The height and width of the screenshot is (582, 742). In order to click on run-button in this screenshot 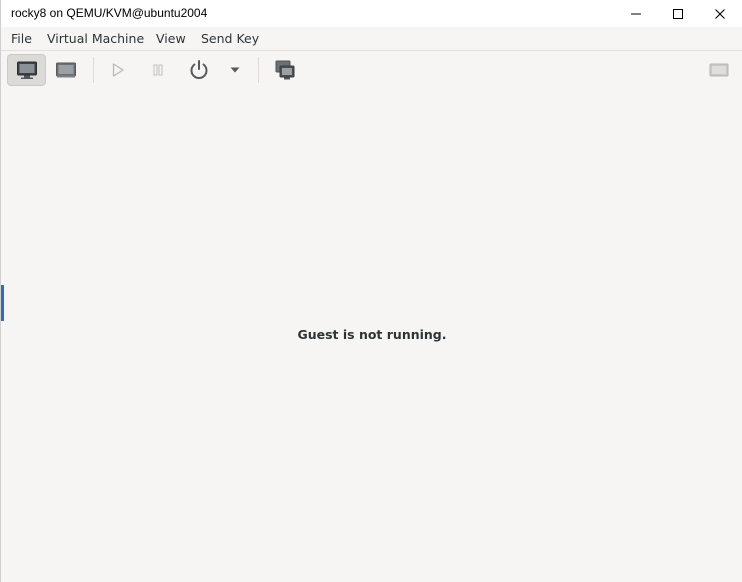, I will do `click(118, 70)`.